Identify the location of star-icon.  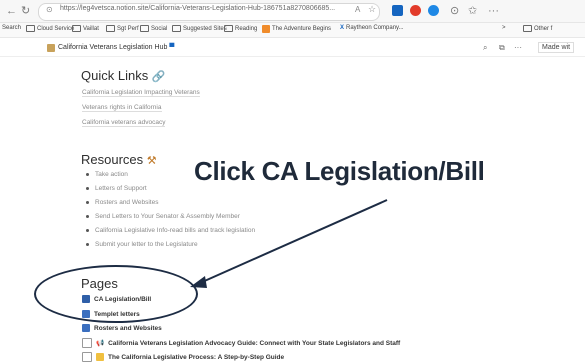
(100, 357).